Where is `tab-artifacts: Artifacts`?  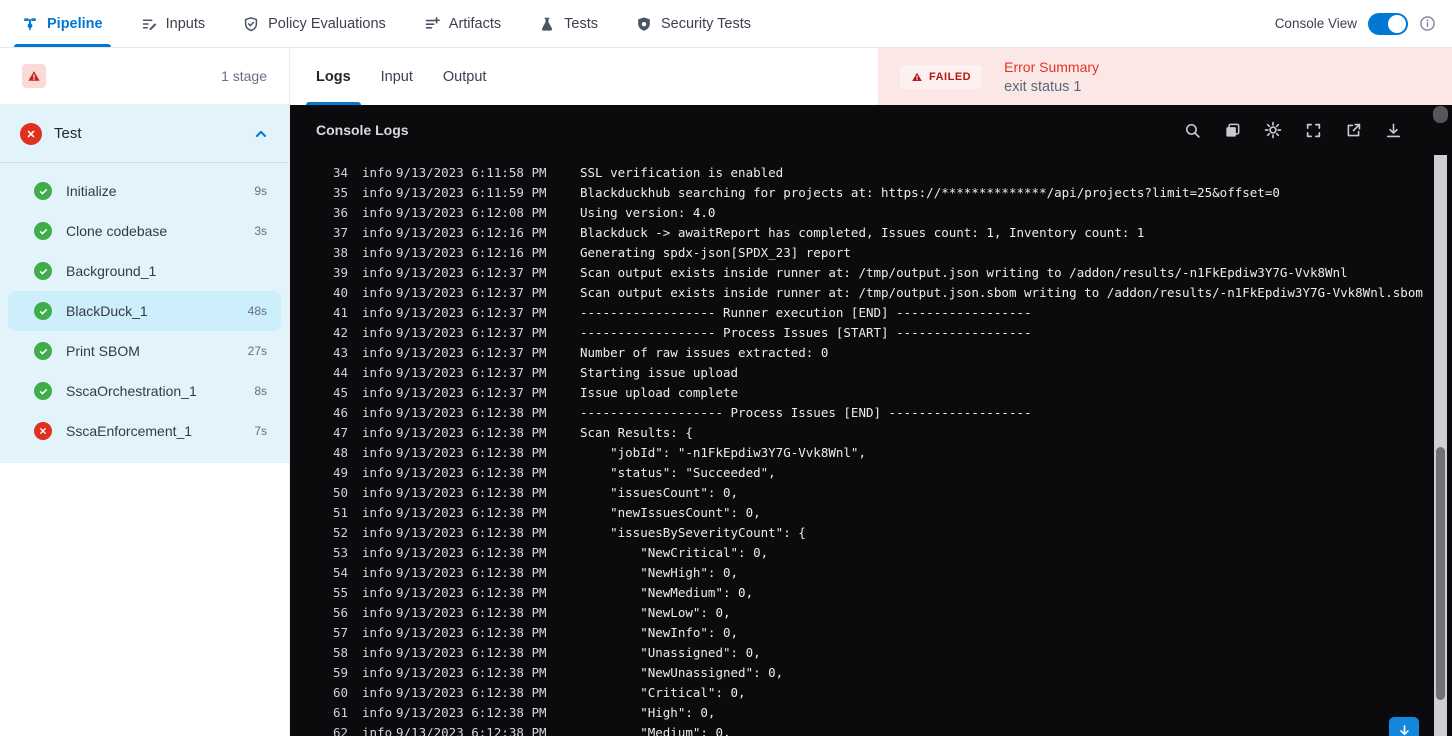 tab-artifacts: Artifacts is located at coordinates (462, 23).